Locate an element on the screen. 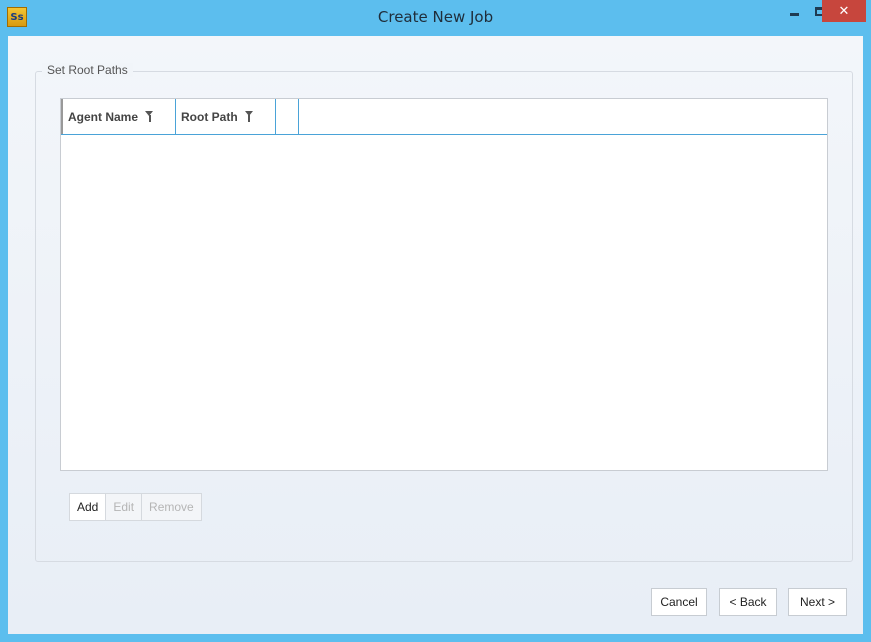 The image size is (871, 642). minimize-button is located at coordinates (794, 11).